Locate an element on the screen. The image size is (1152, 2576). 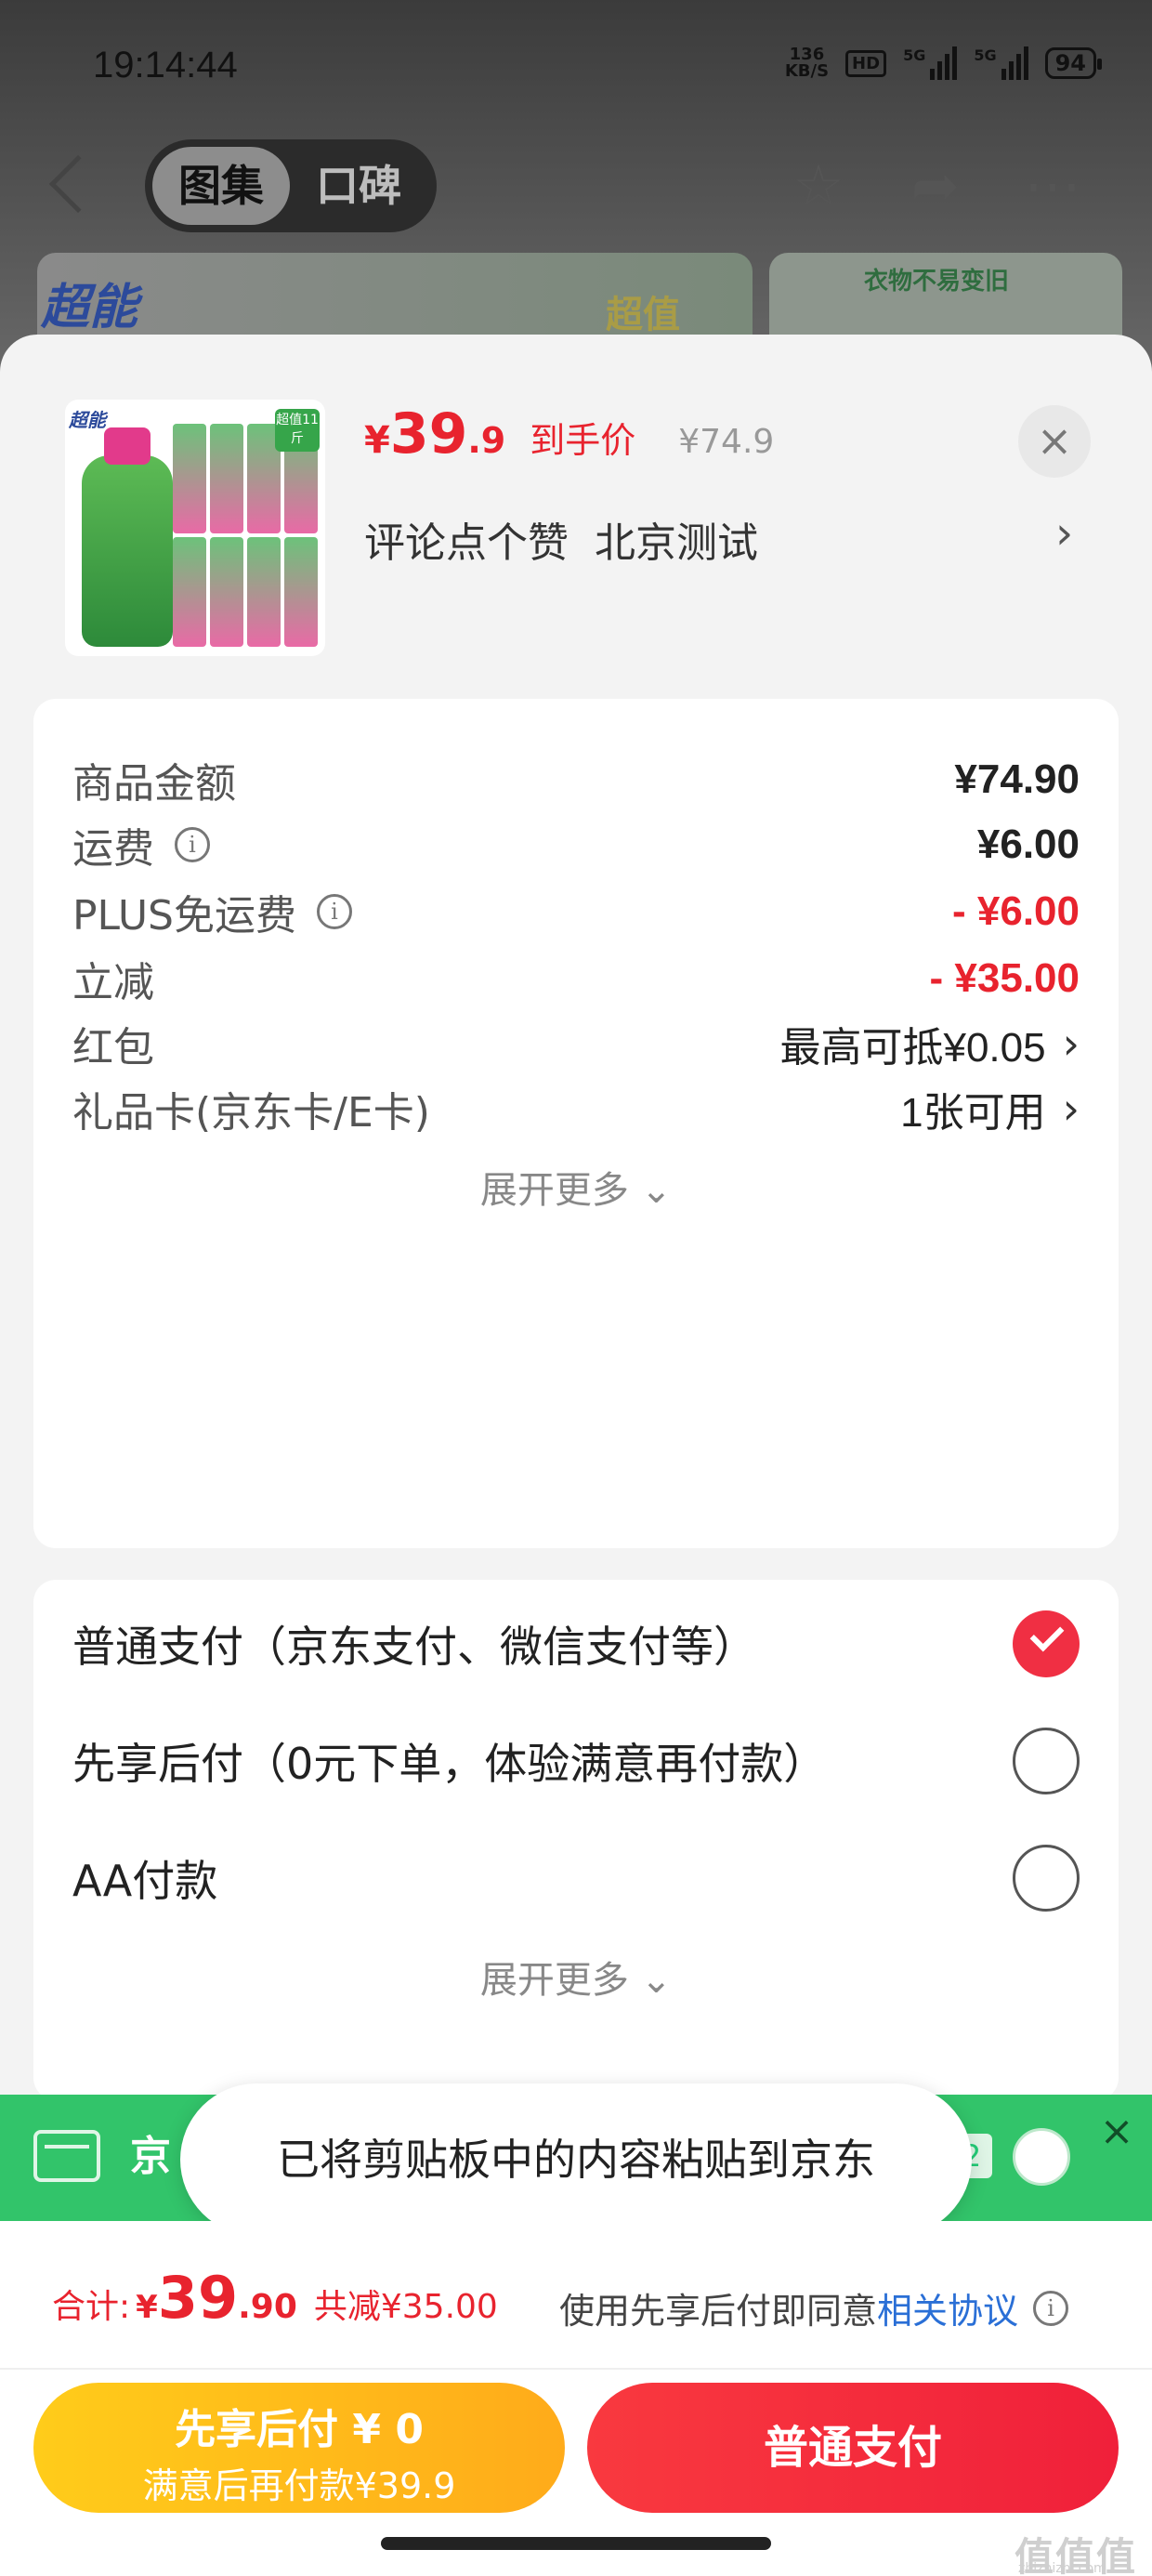
clipboard-toast: 已将剪贴板中的内容粘贴到京东 is located at coordinates (576, 2159).